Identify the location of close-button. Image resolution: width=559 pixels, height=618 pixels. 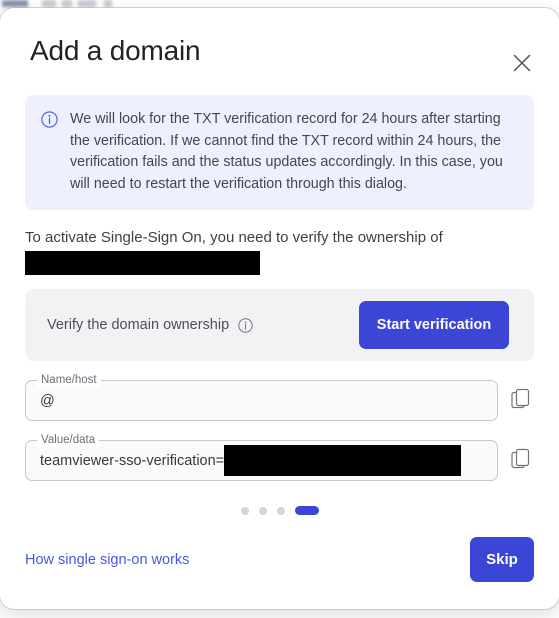
(522, 63).